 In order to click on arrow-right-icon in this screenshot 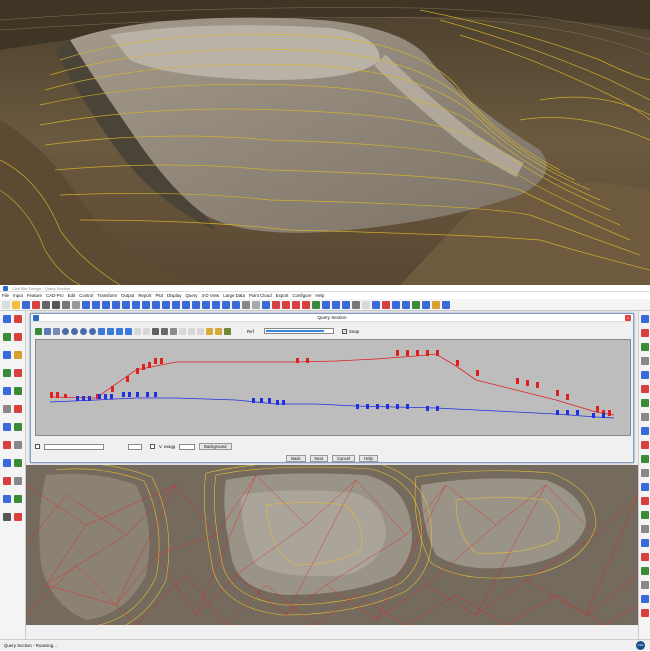, I will do `click(110, 331)`.